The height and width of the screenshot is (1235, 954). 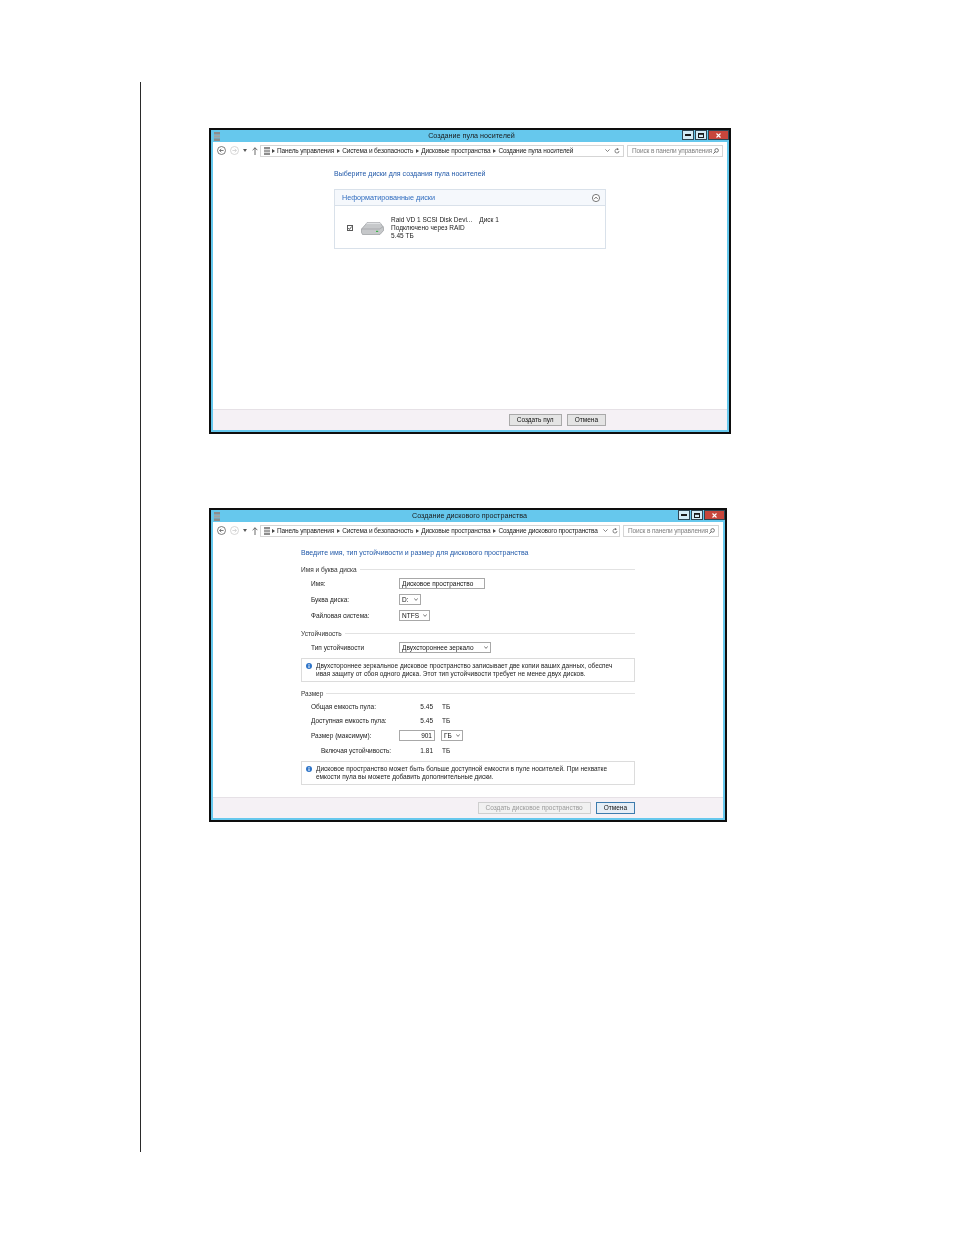 I want to click on collapse-icon, so click(x=596, y=197).